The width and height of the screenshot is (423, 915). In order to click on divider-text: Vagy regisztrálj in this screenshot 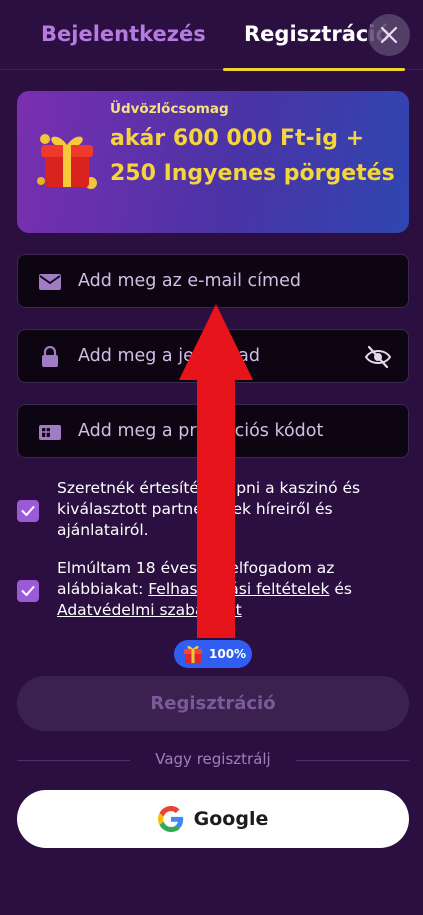, I will do `click(213, 759)`.